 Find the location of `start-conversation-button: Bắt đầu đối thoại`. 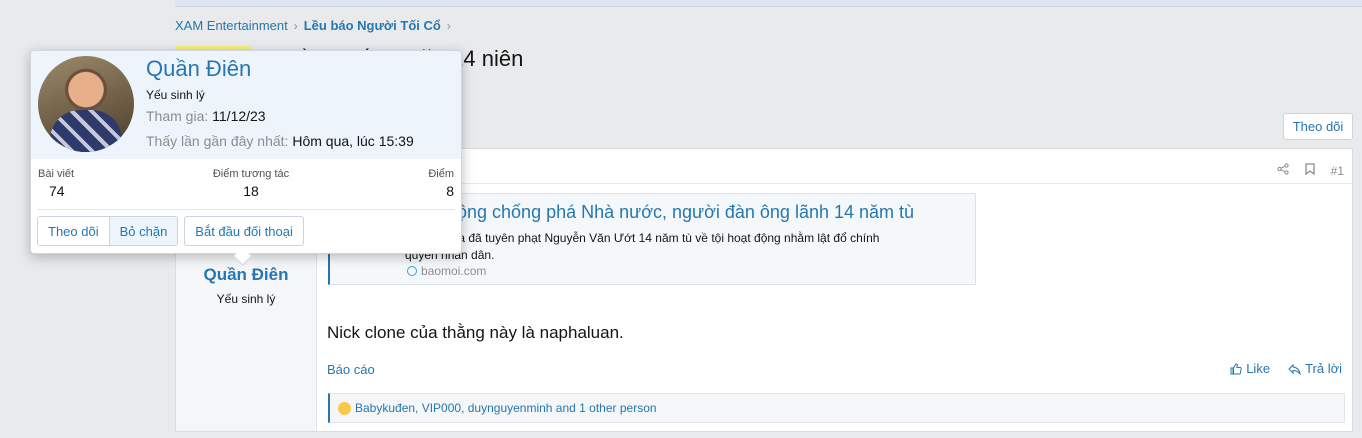

start-conversation-button: Bắt đầu đối thoại is located at coordinates (244, 231).